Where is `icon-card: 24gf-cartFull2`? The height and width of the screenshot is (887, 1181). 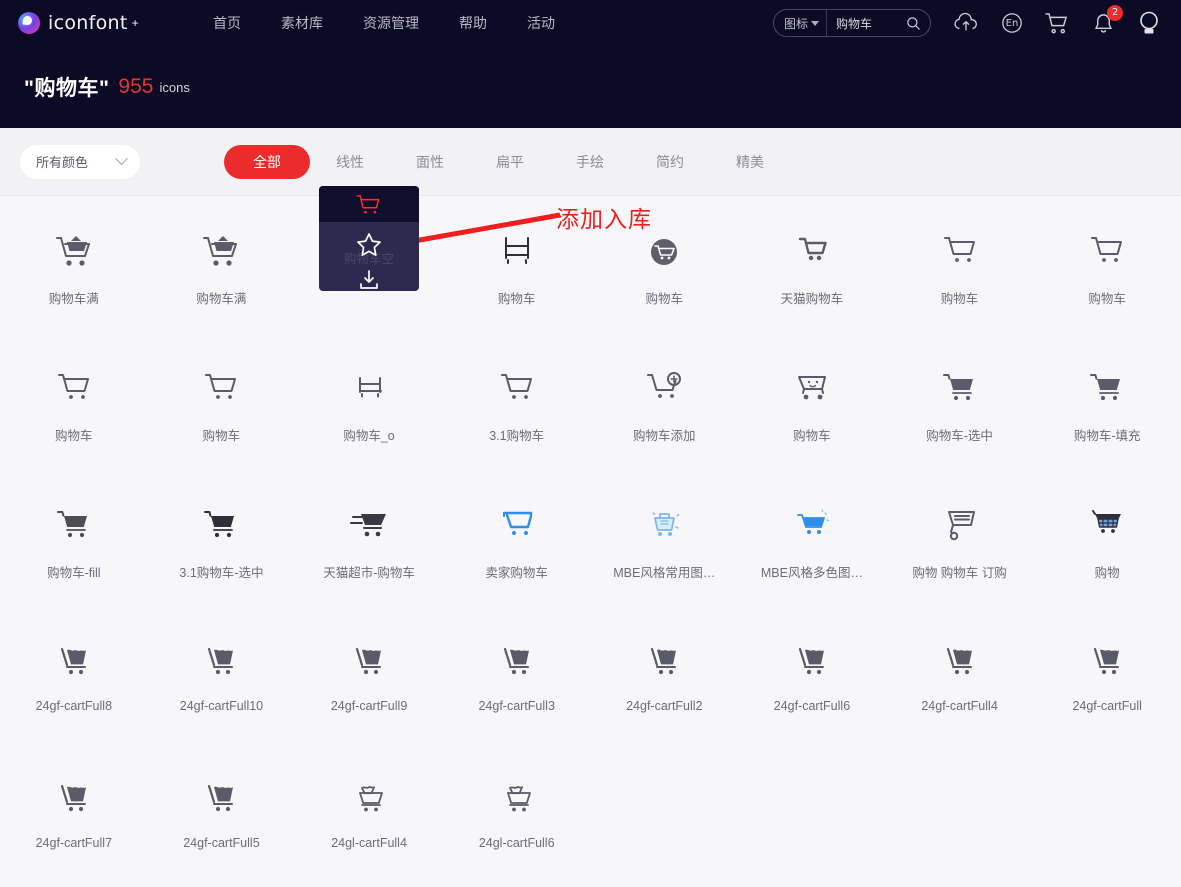
icon-card: 24gf-cartFull2 is located at coordinates (665, 681).